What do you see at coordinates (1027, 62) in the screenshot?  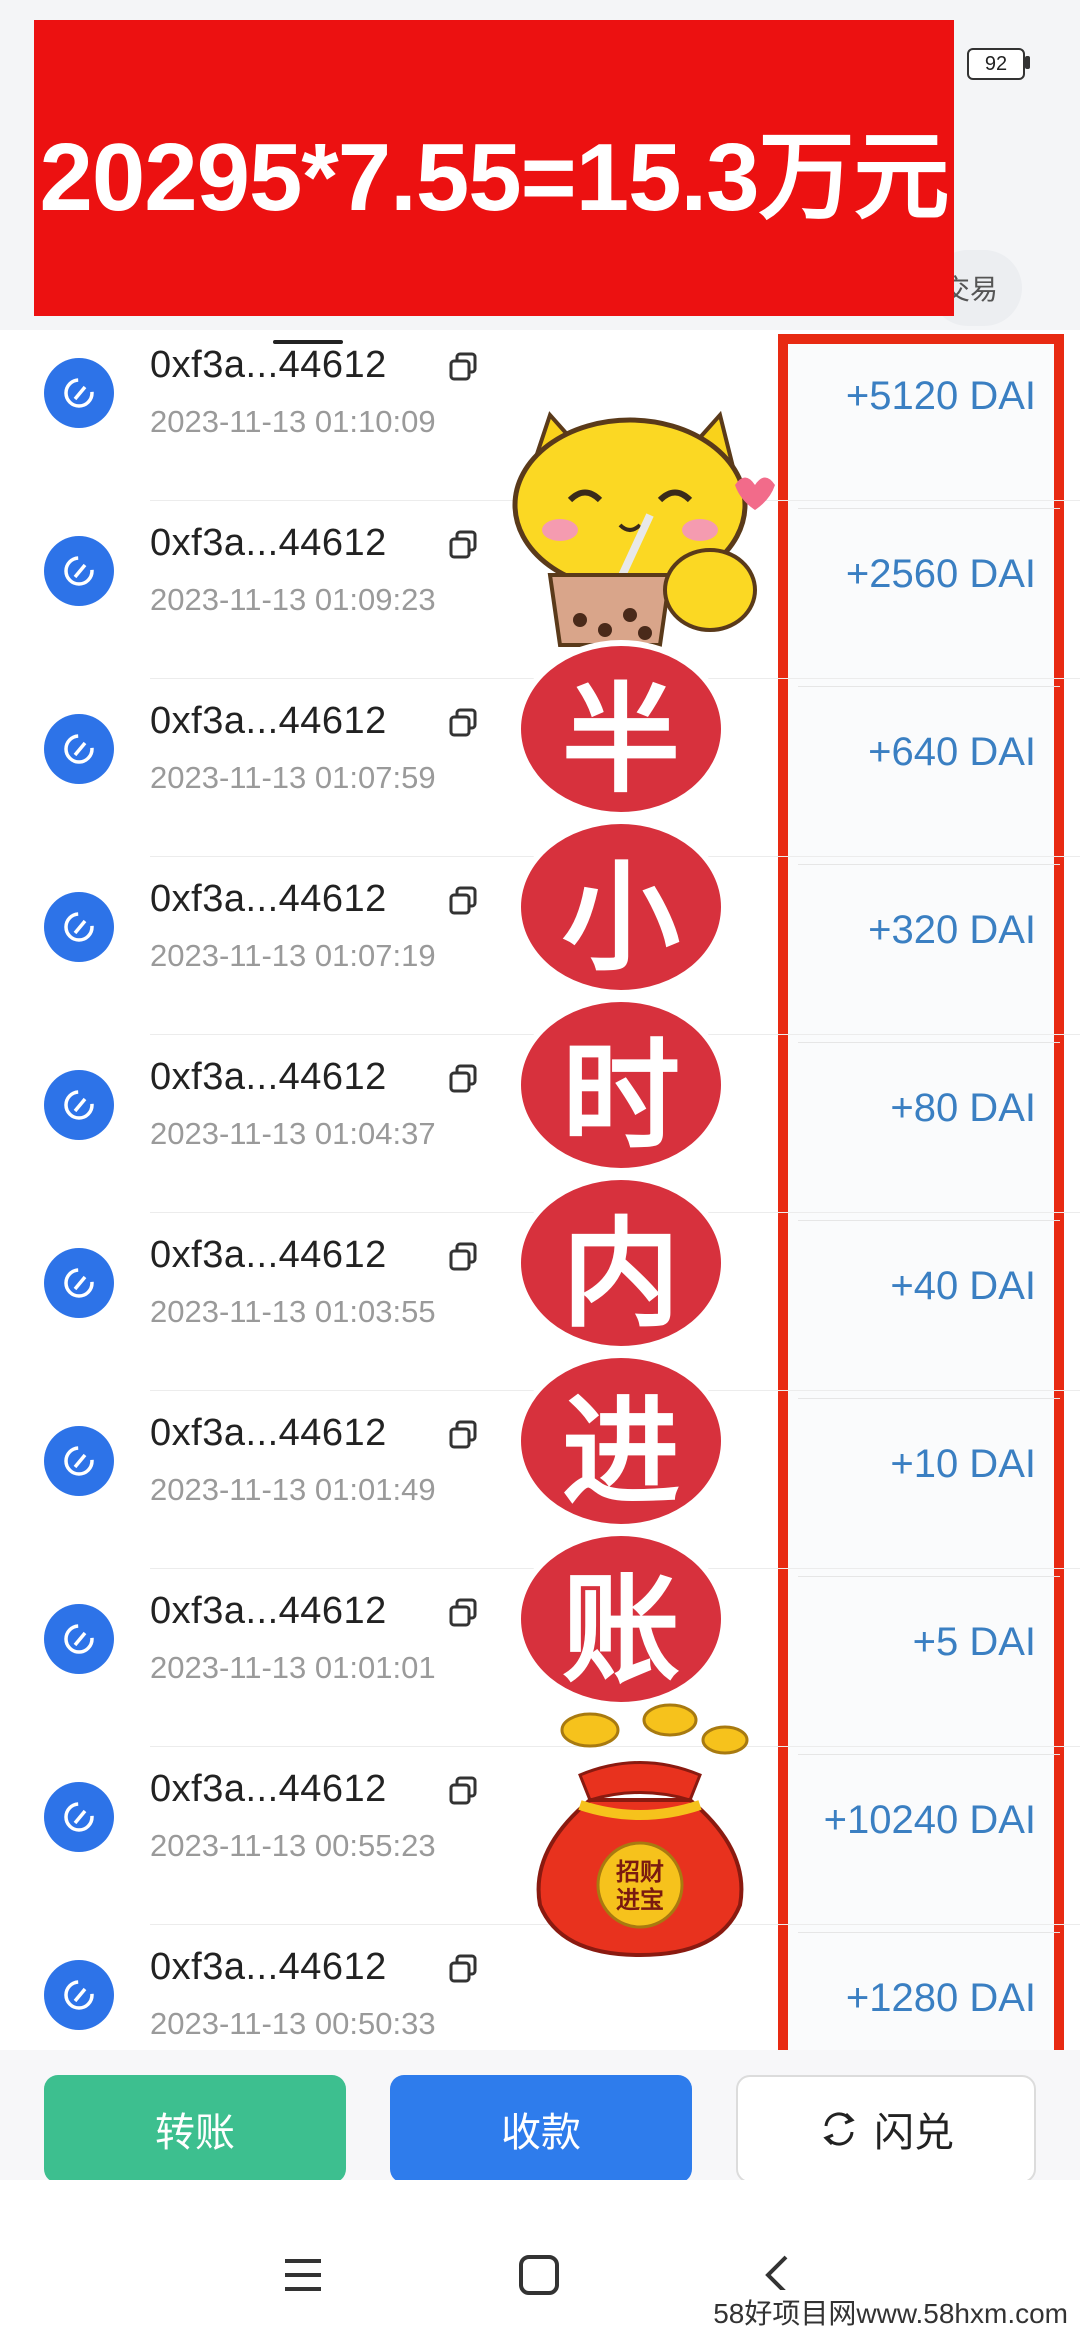 I see `battery-tip` at bounding box center [1027, 62].